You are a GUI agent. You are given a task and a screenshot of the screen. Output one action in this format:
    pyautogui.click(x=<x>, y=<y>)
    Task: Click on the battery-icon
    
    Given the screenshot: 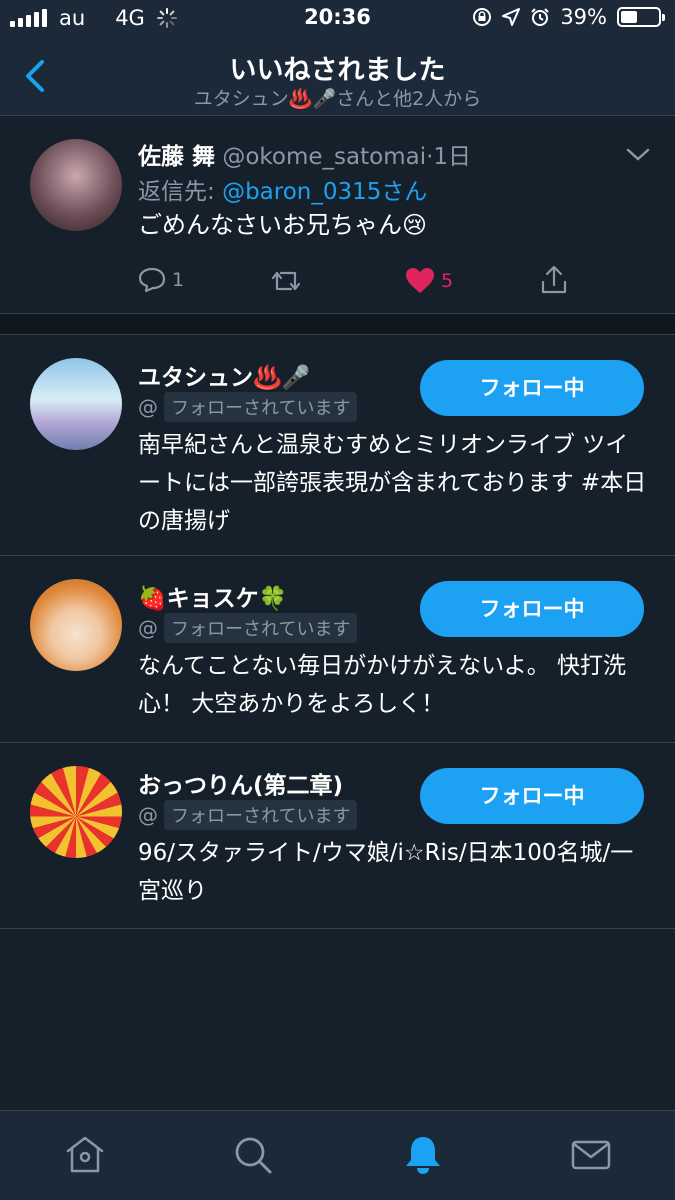 What is the action you would take?
    pyautogui.click(x=641, y=17)
    